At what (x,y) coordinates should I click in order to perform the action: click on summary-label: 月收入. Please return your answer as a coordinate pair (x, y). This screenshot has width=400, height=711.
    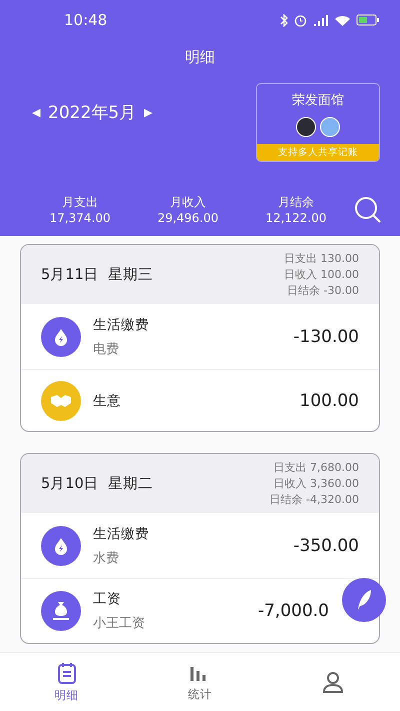
    Looking at the image, I should click on (188, 202).